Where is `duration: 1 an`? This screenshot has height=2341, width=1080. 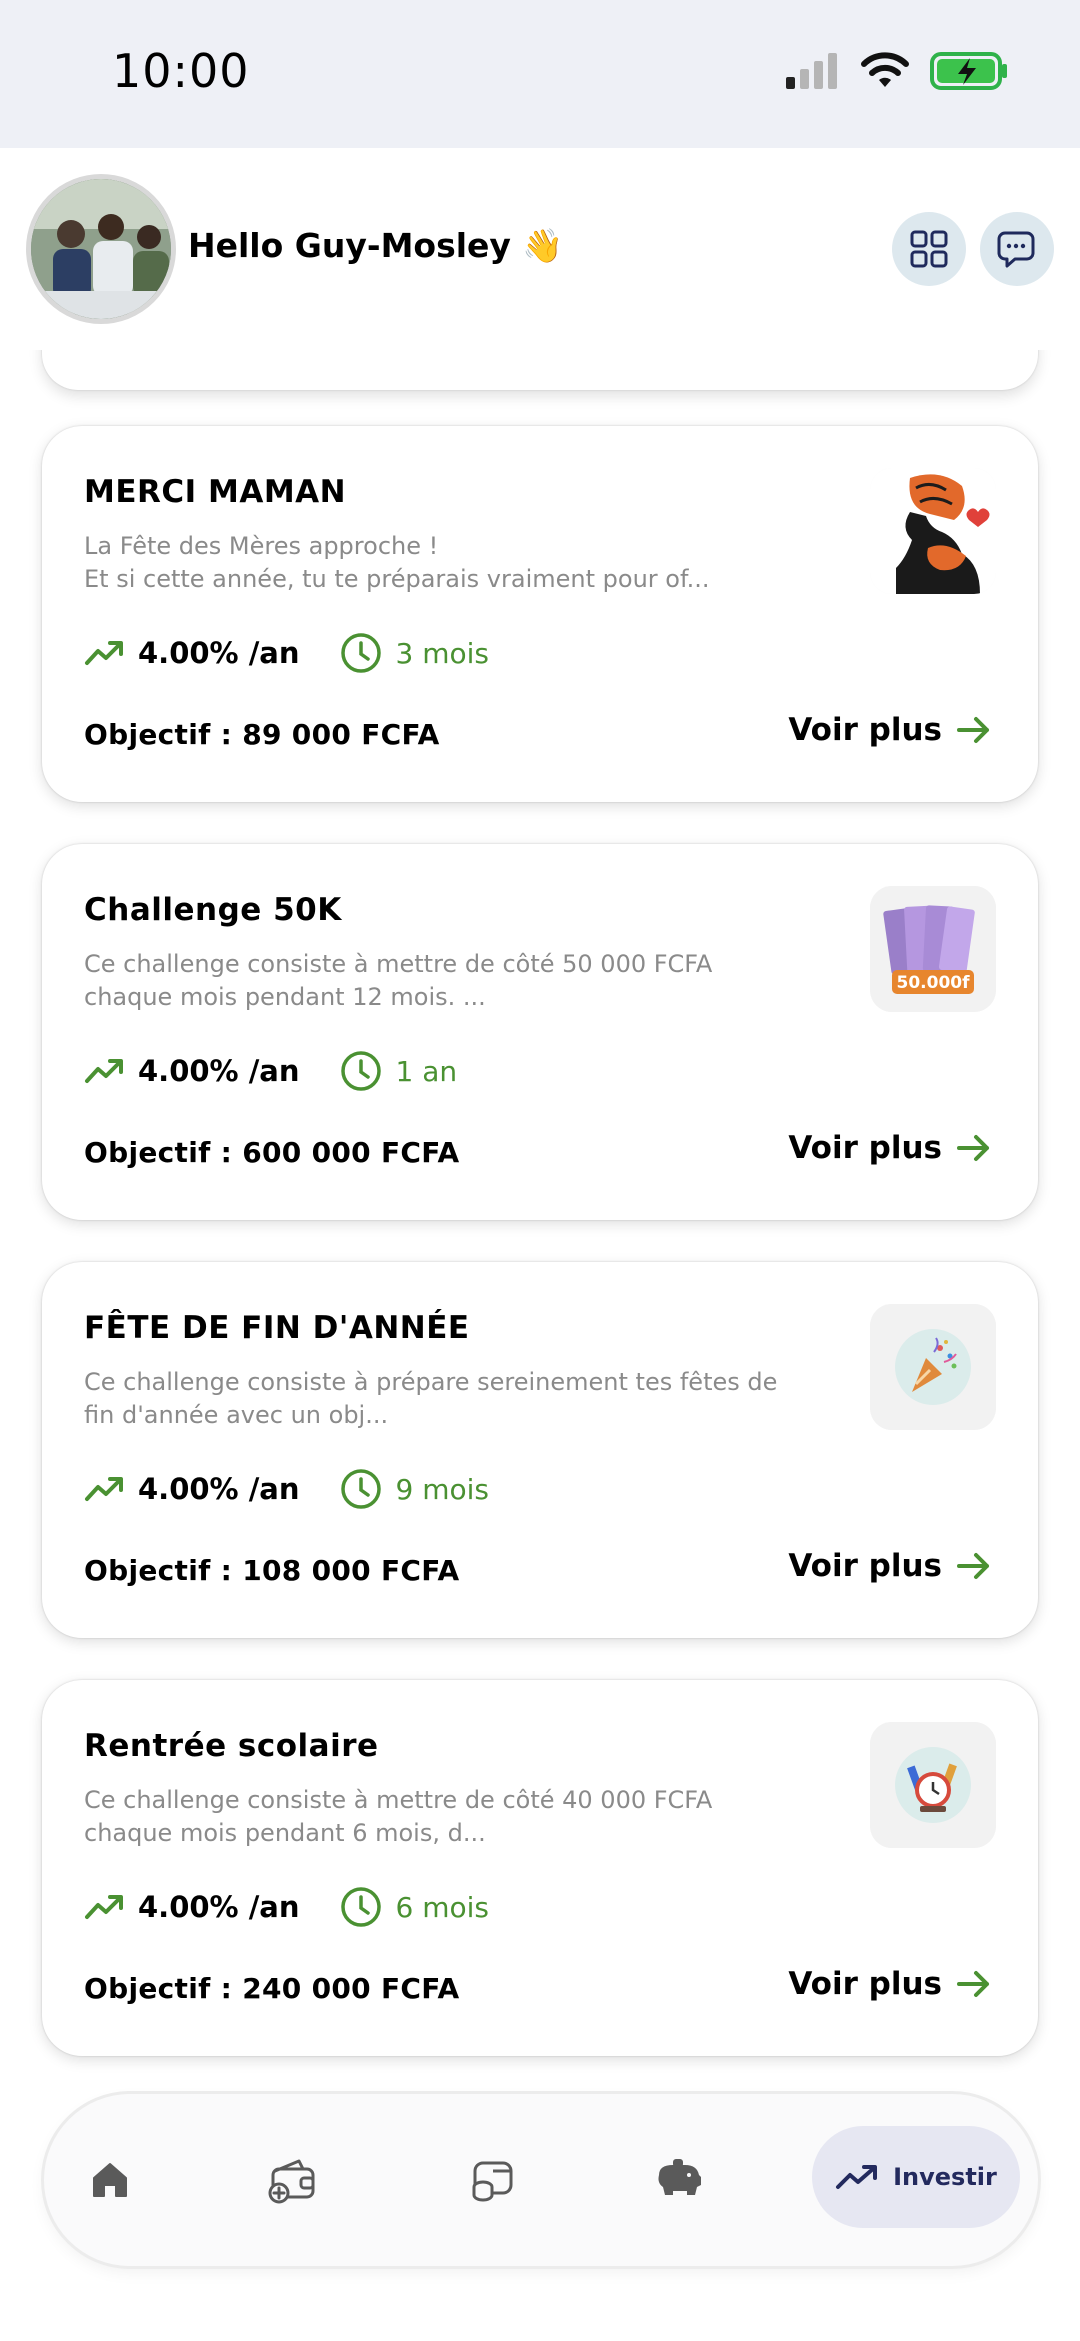 duration: 1 an is located at coordinates (398, 1071).